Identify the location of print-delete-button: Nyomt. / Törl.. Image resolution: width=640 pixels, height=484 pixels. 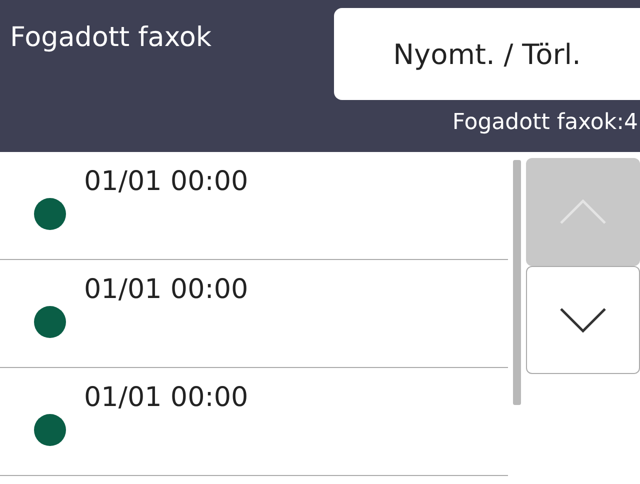
(487, 54).